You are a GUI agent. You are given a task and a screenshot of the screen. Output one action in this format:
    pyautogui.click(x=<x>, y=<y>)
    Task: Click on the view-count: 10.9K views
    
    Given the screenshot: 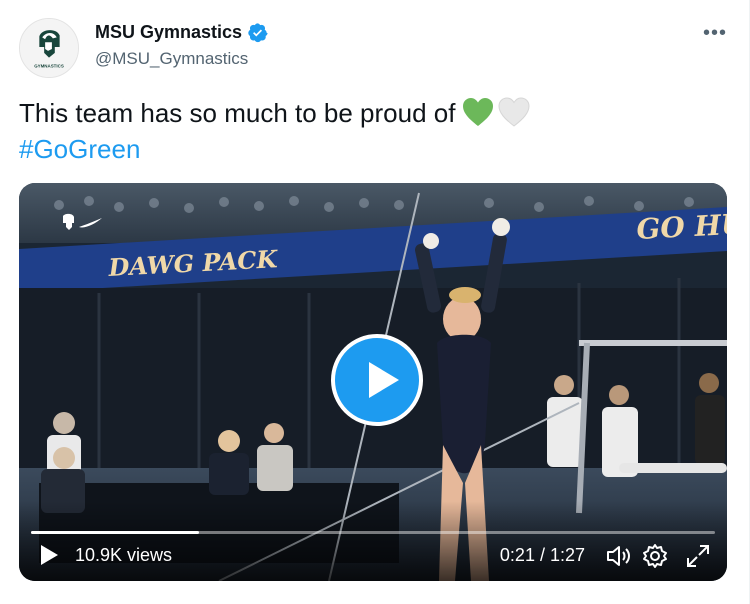 What is the action you would take?
    pyautogui.click(x=124, y=555)
    